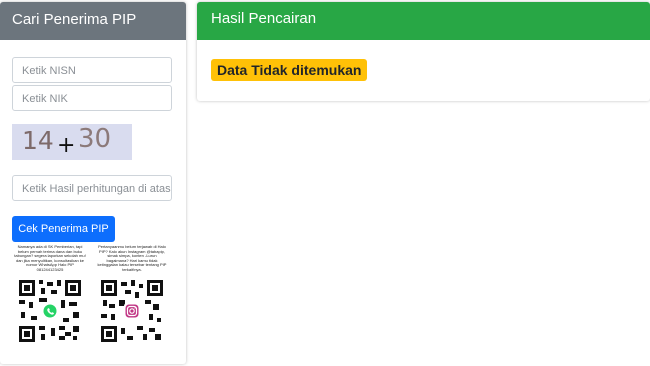  What do you see at coordinates (96, 189) in the screenshot?
I see `captcha-answer-placeholder: Ketik Hasil perhitungan di atas` at bounding box center [96, 189].